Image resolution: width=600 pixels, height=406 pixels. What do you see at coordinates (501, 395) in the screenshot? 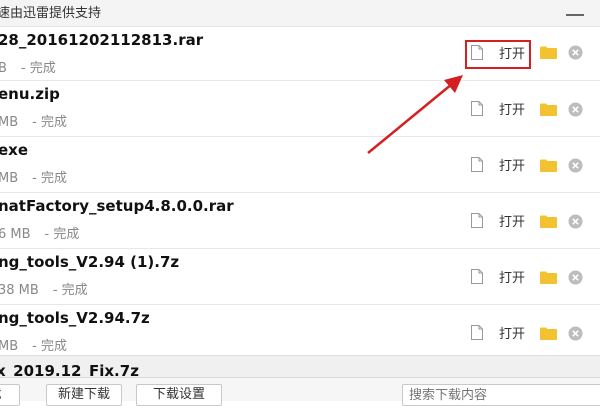
I see `search-input` at bounding box center [501, 395].